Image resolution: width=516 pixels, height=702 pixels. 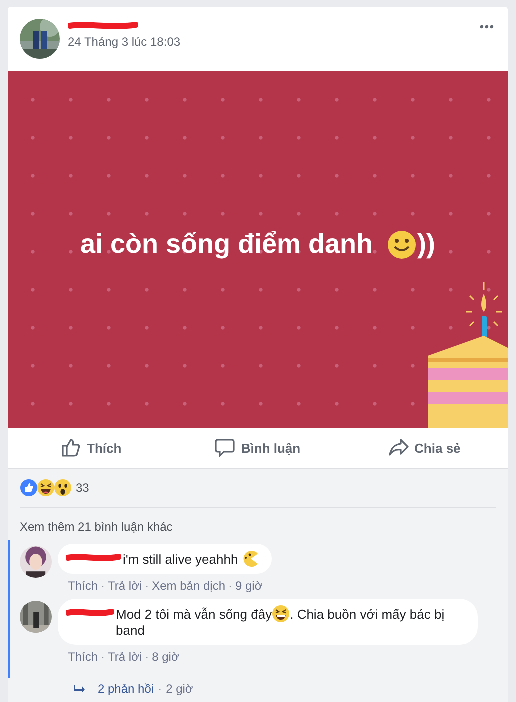 What do you see at coordinates (91, 448) in the screenshot?
I see `like-button: Thích` at bounding box center [91, 448].